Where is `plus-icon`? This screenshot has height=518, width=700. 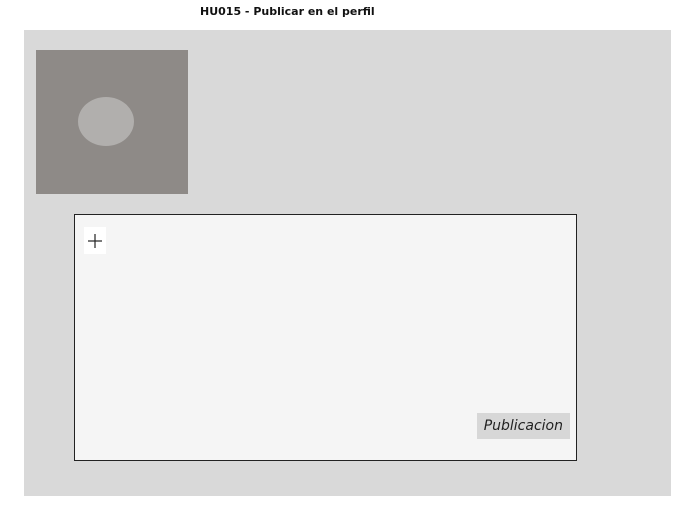
plus-icon is located at coordinates (95, 241).